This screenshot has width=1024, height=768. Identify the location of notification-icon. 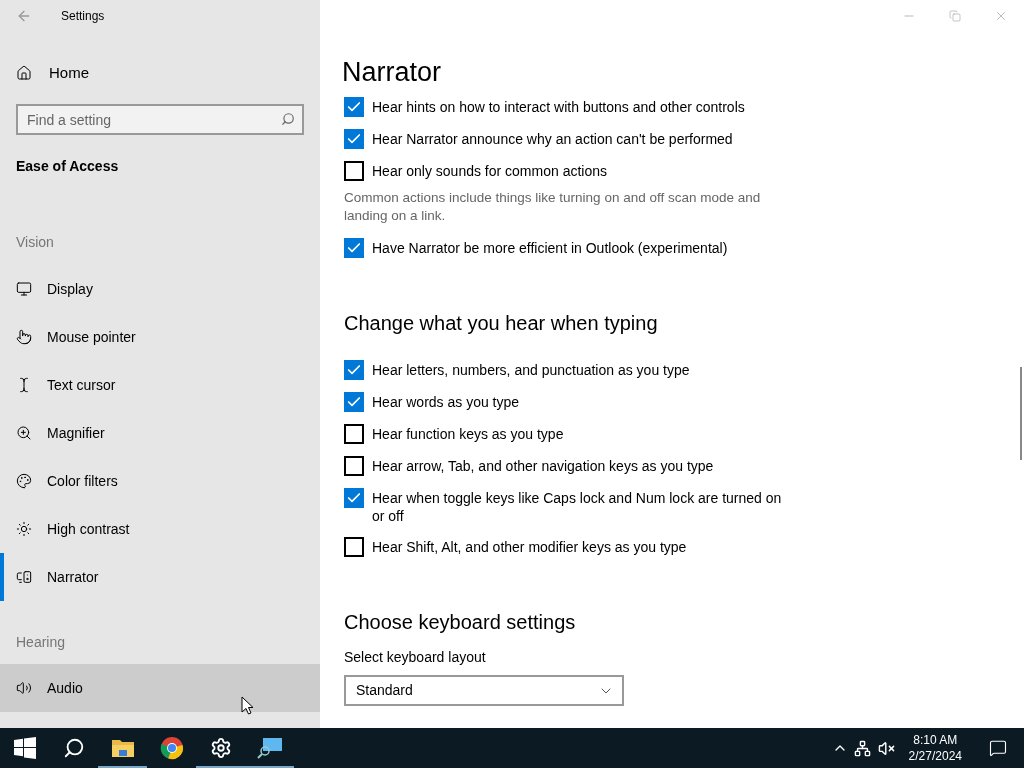
(998, 748).